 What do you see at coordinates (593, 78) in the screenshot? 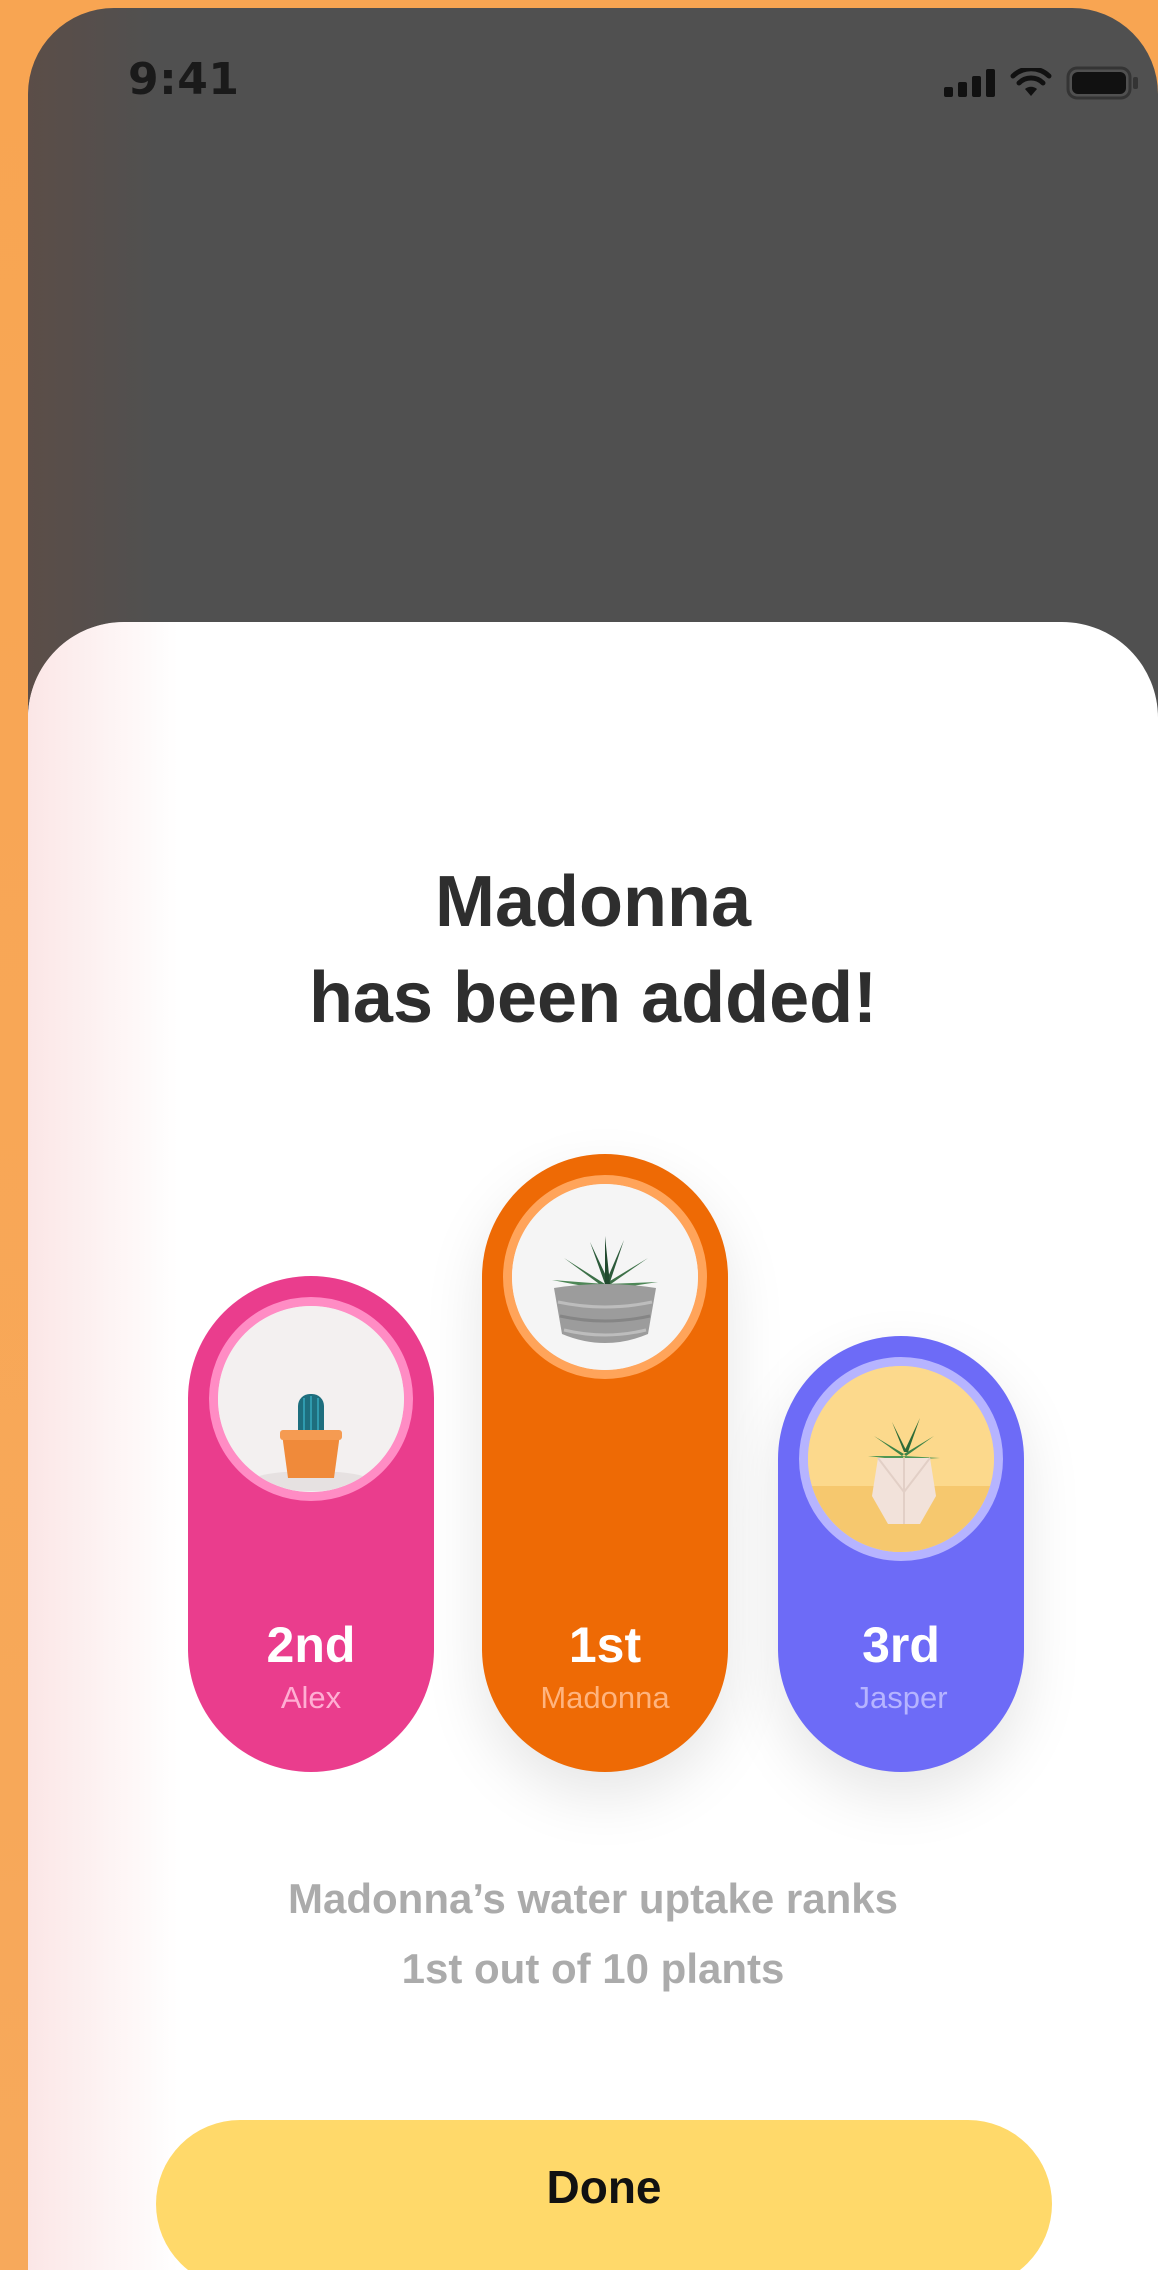
I see `status-bar: 9:41` at bounding box center [593, 78].